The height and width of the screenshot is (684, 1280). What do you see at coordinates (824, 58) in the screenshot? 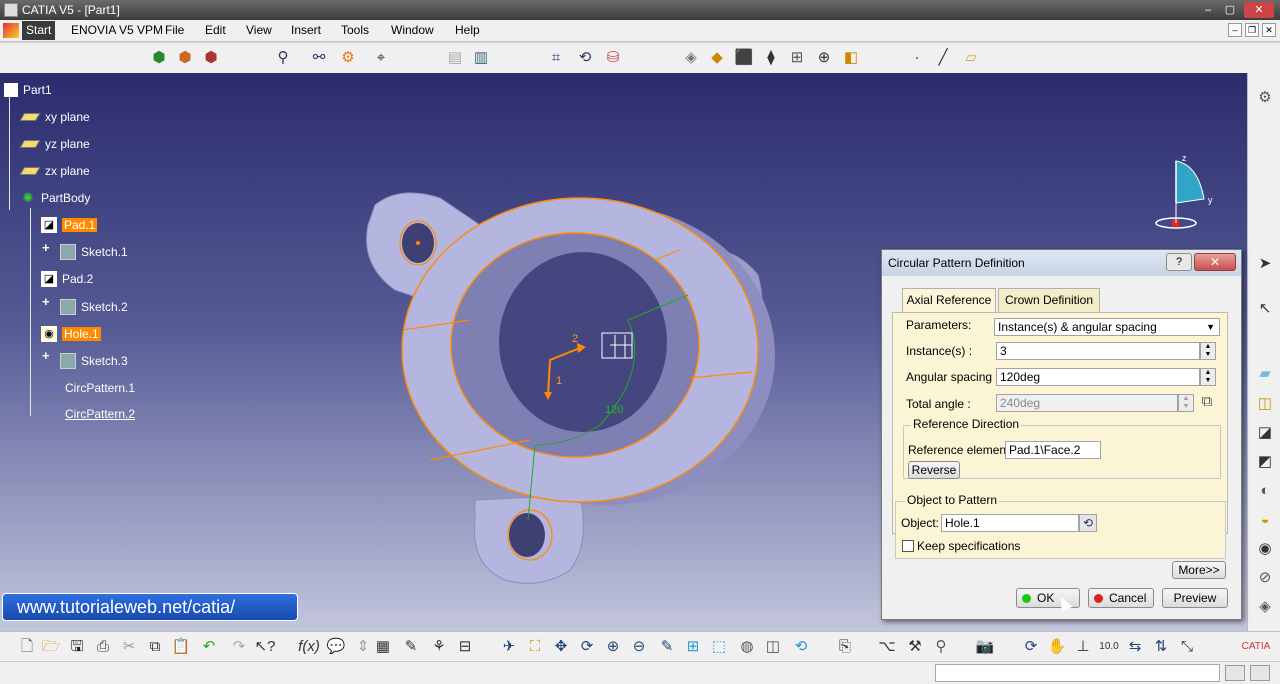
I see `plane-icon: ⊕` at bounding box center [824, 58].